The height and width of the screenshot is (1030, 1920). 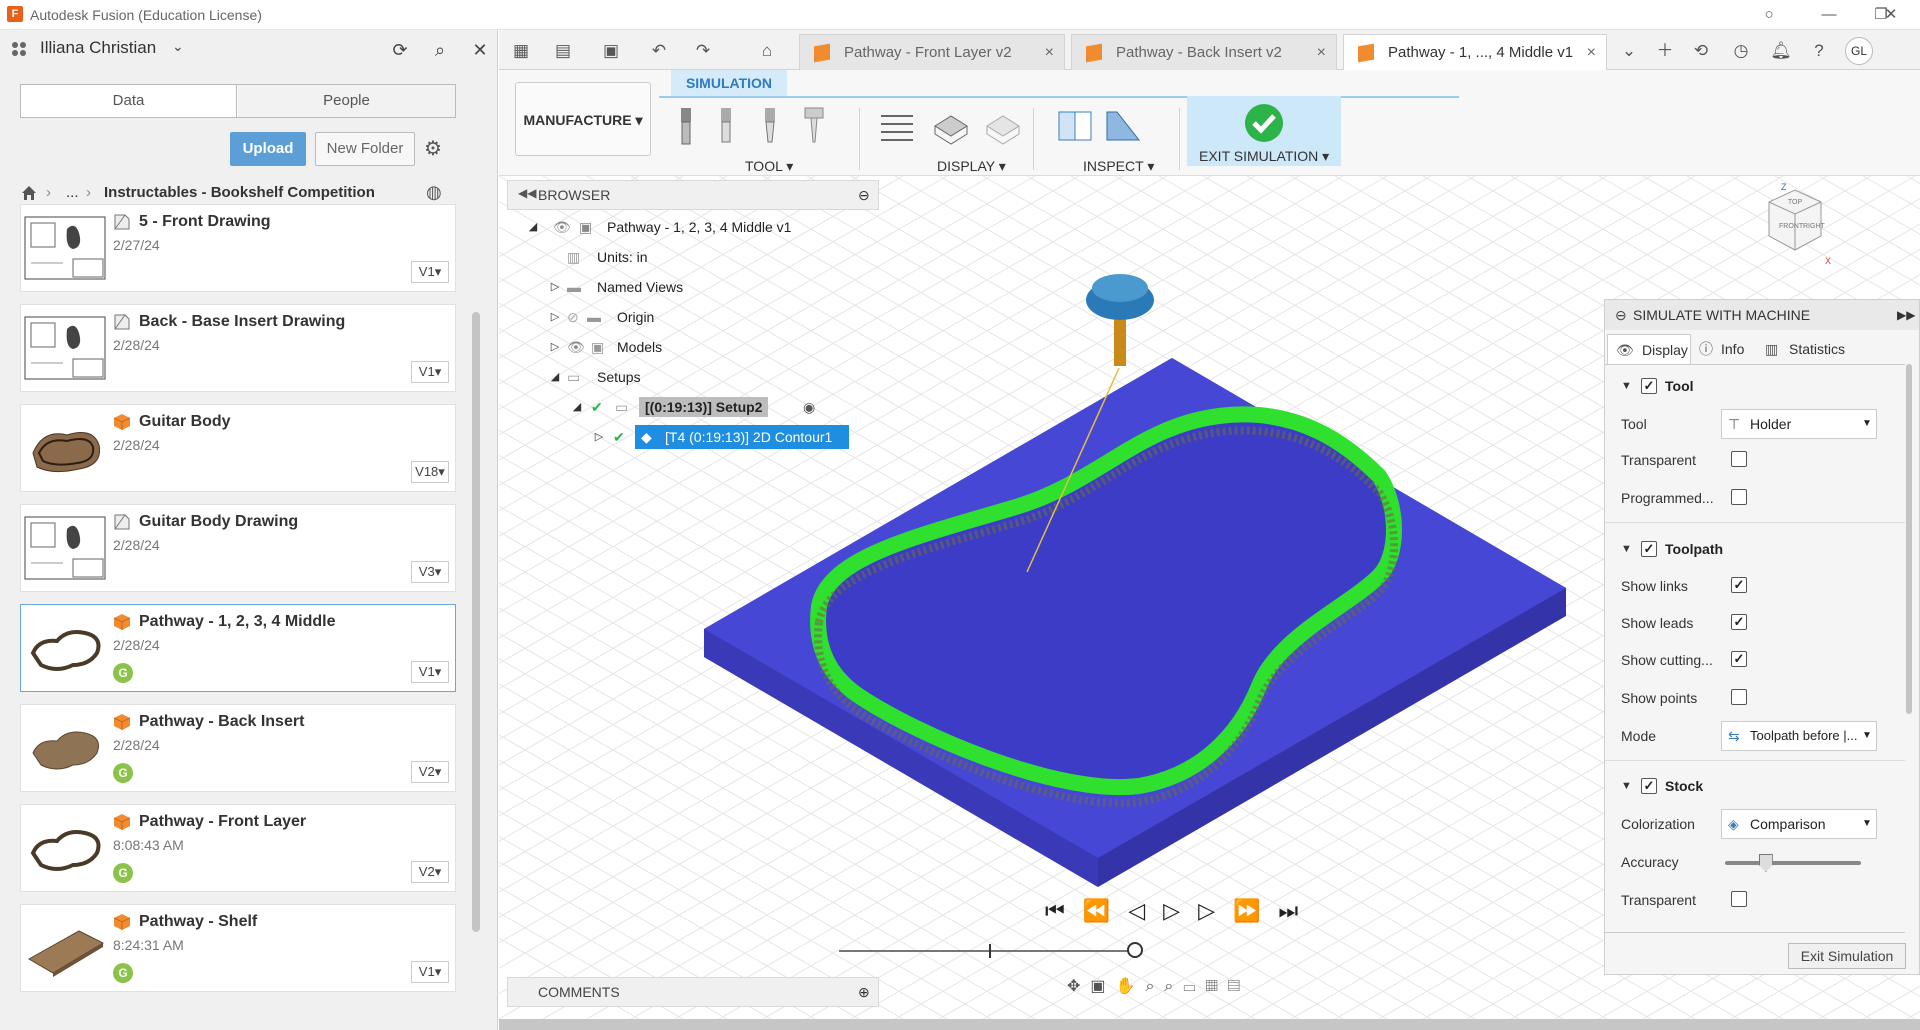 What do you see at coordinates (239, 192) in the screenshot?
I see `breadcrumb-current: Instructables - Bookshelf Competition` at bounding box center [239, 192].